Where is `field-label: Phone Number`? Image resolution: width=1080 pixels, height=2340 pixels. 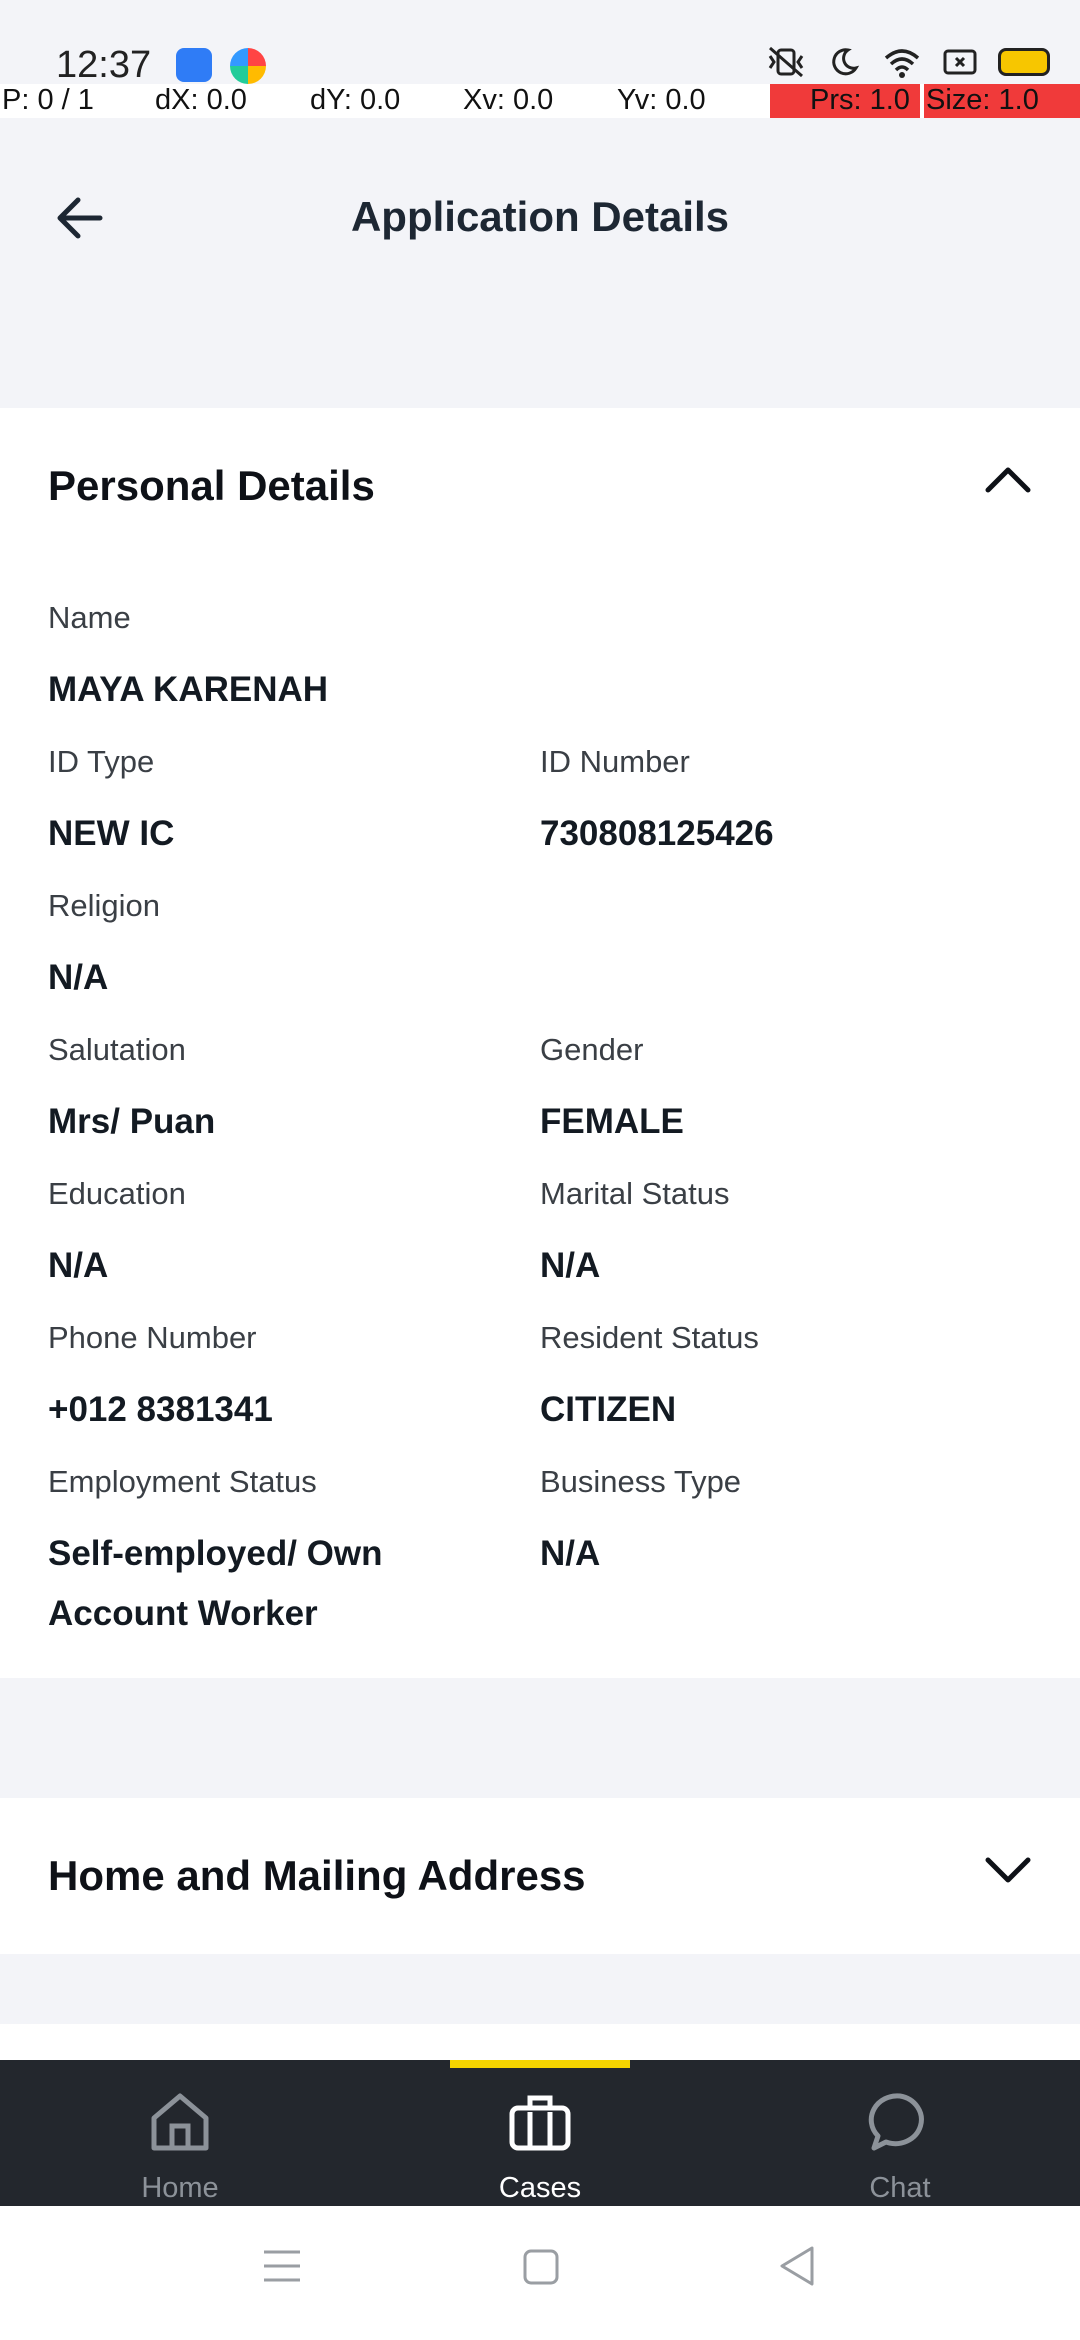 field-label: Phone Number is located at coordinates (152, 1337).